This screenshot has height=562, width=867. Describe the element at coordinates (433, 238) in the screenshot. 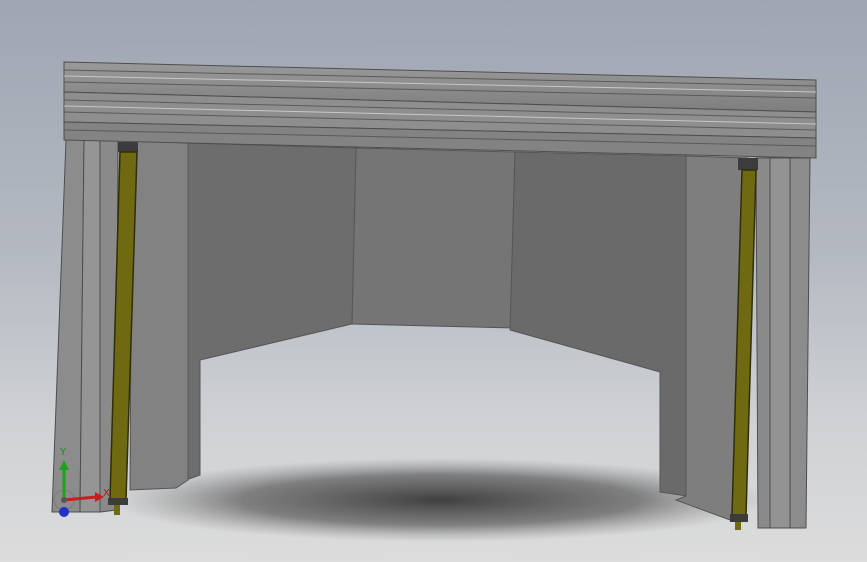

I see `back-panel-center` at that location.